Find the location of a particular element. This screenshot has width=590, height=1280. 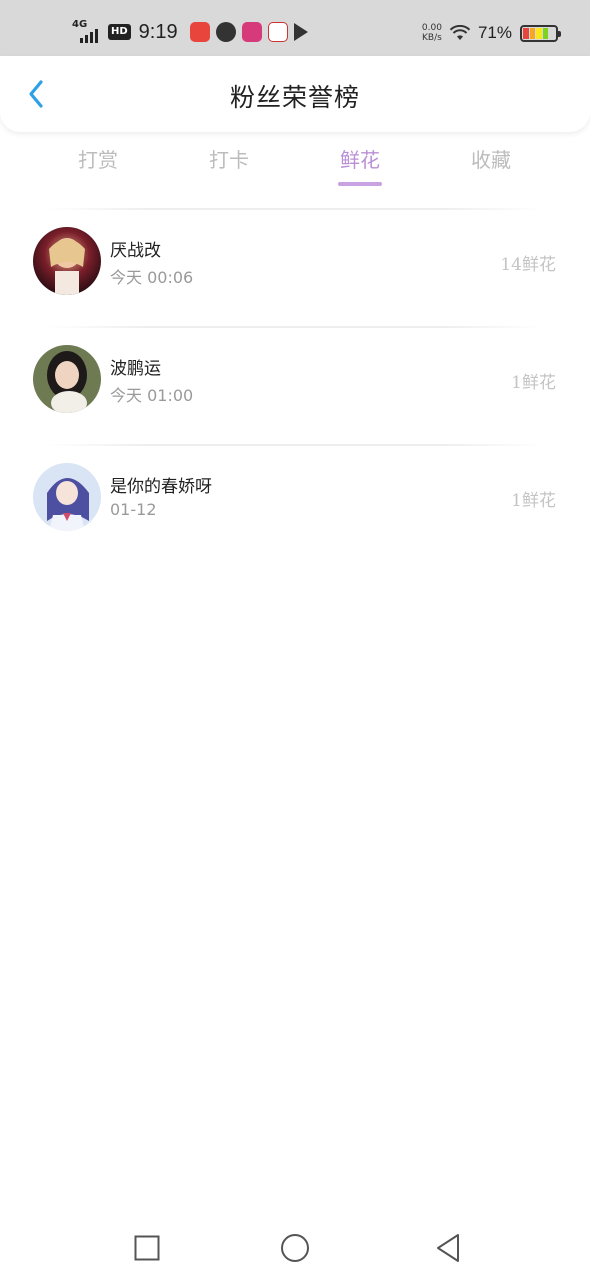

tab-bar: 打赏 打卡 鲜花 收藏 is located at coordinates (295, 165).